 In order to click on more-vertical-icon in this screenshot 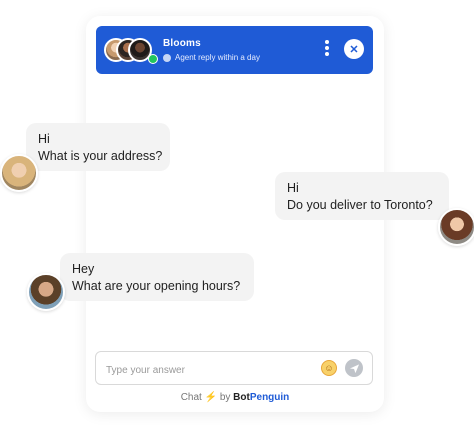, I will do `click(327, 50)`.